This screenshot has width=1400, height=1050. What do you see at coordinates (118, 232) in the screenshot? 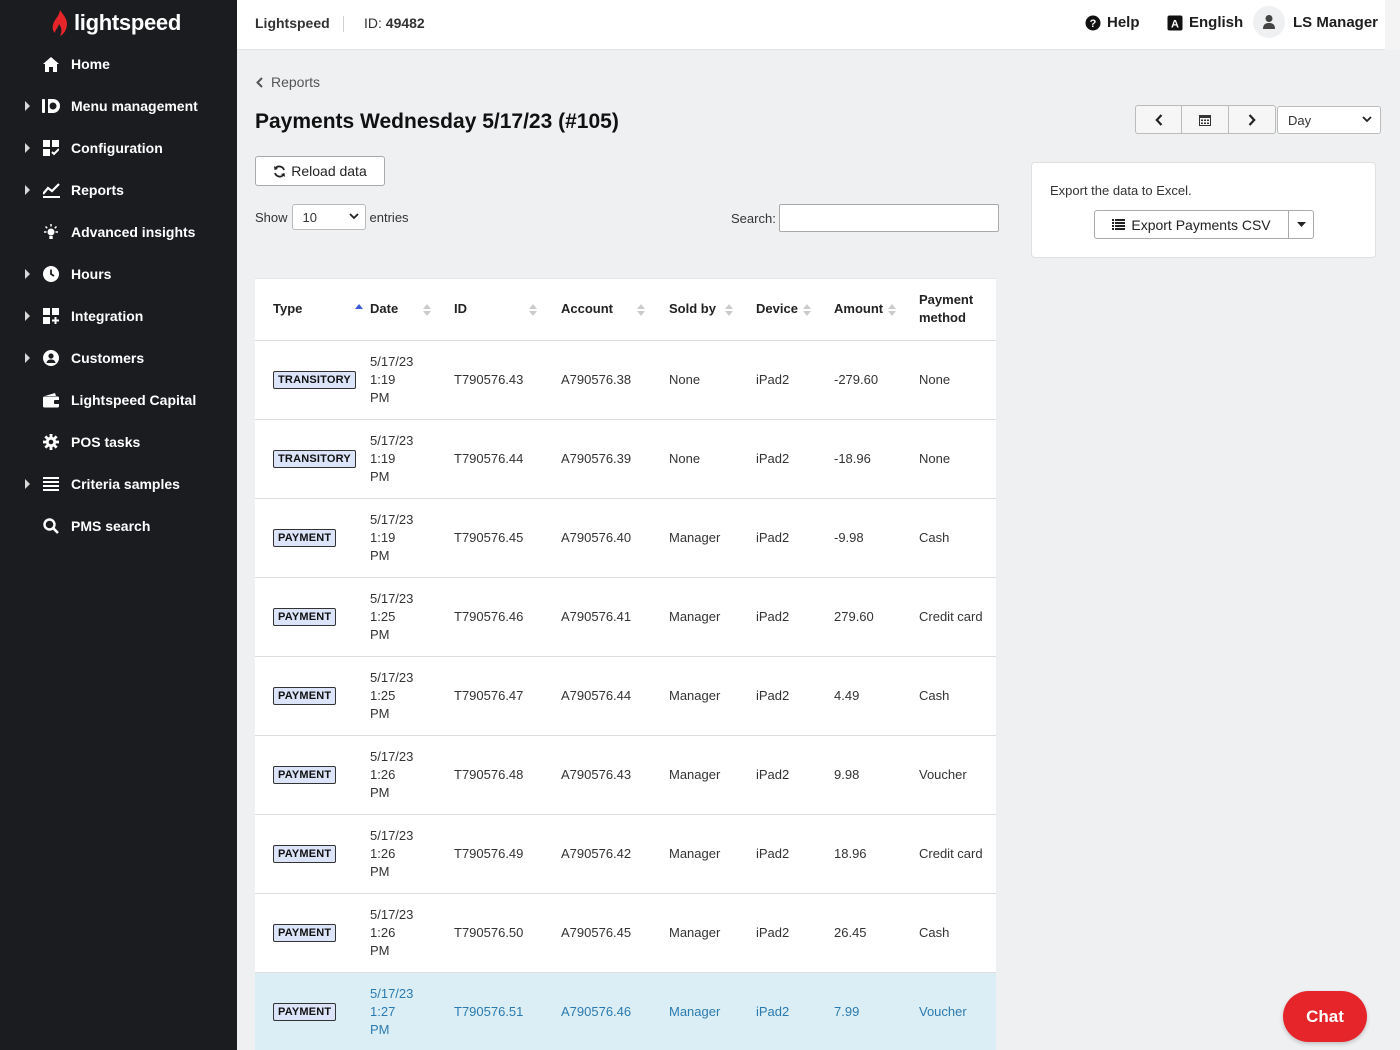
I see `sidebar-item-advanced-insights: Advanced insights` at bounding box center [118, 232].